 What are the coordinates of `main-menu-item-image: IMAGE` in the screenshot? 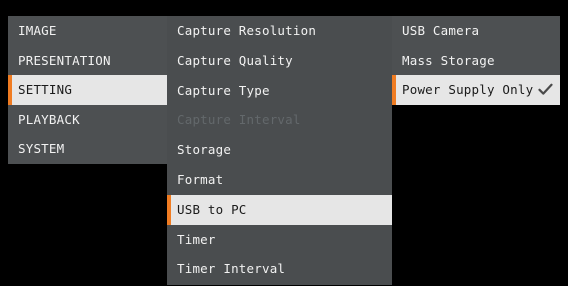 It's located at (87, 31).